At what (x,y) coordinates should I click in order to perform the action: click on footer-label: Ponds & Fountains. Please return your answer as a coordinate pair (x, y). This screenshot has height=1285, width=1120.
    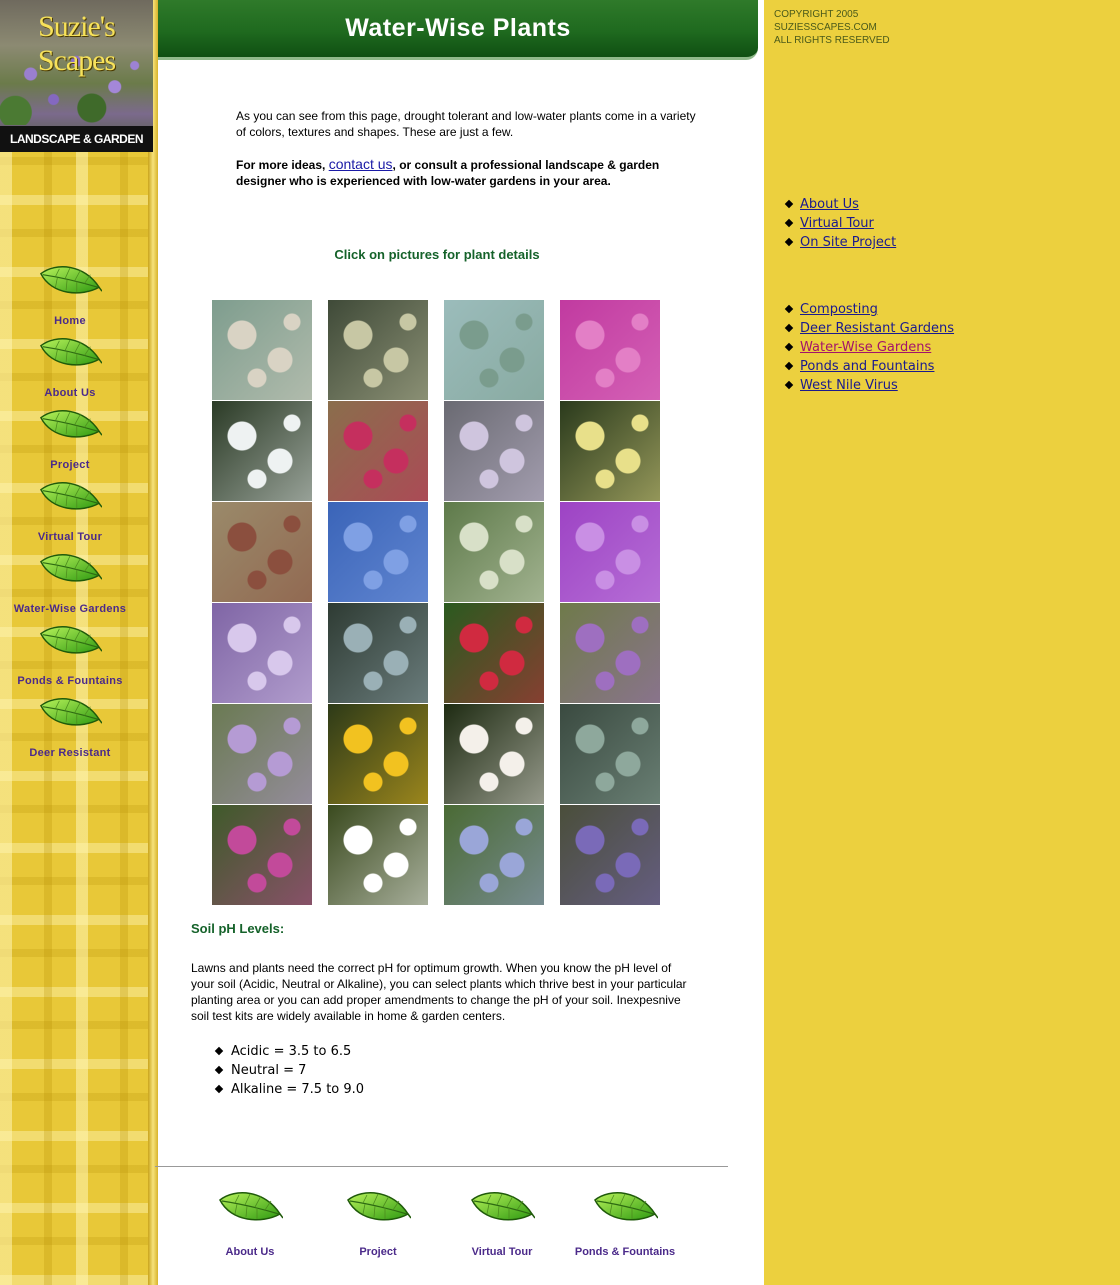
    Looking at the image, I should click on (625, 1252).